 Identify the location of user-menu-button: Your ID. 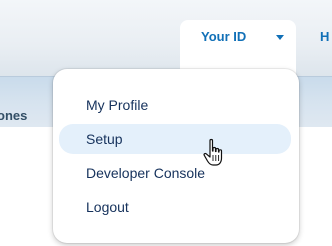
(223, 37).